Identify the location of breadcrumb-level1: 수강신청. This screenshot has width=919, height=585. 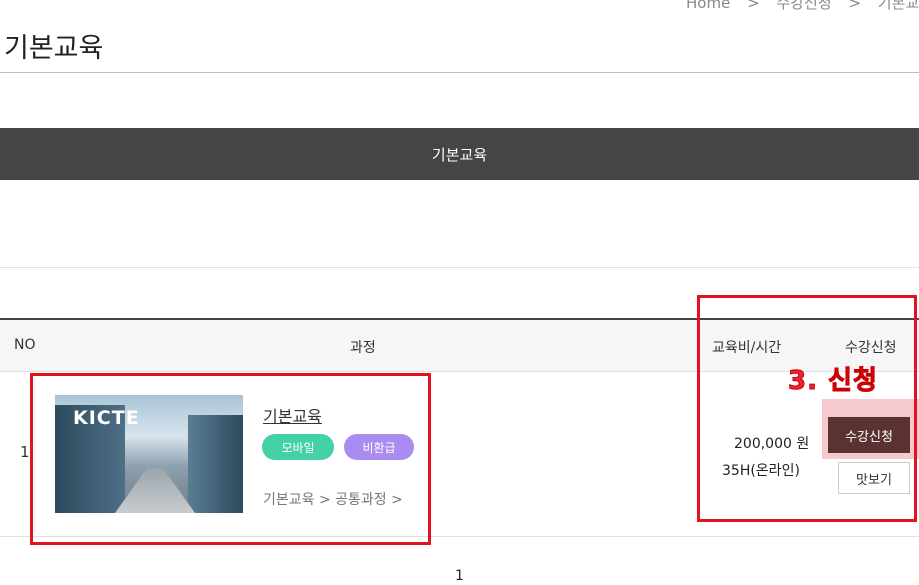
(803, 6).